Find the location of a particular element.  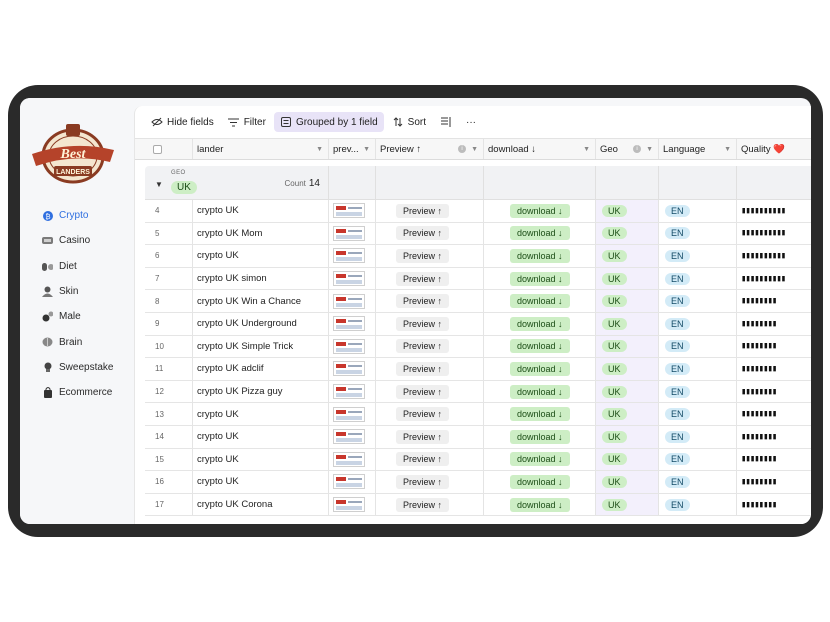

column-header-preview: Preview ↑ i ▼ is located at coordinates (430, 149).